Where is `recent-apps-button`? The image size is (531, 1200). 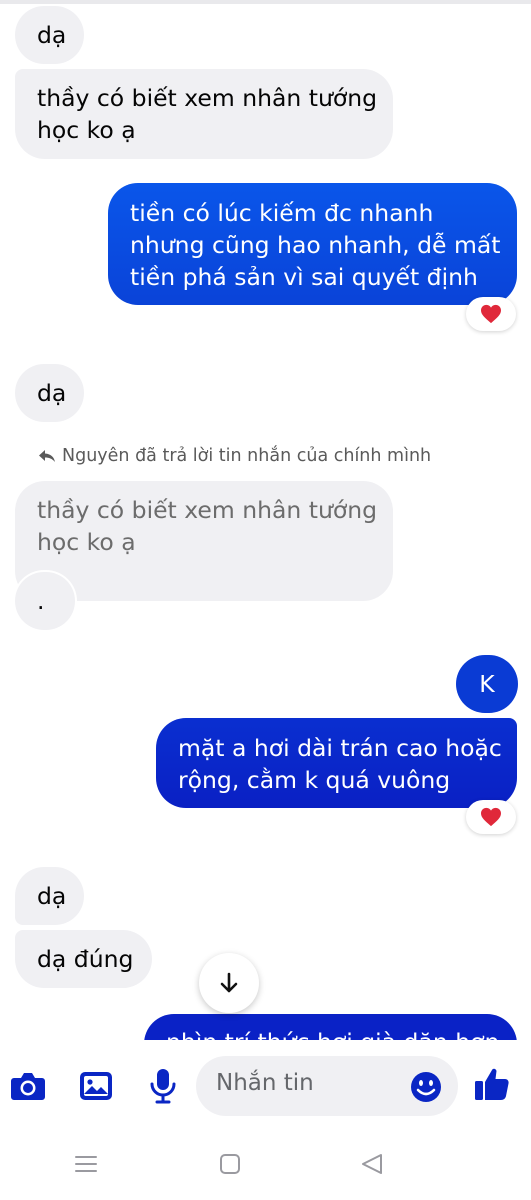
recent-apps-button is located at coordinates (86, 1164).